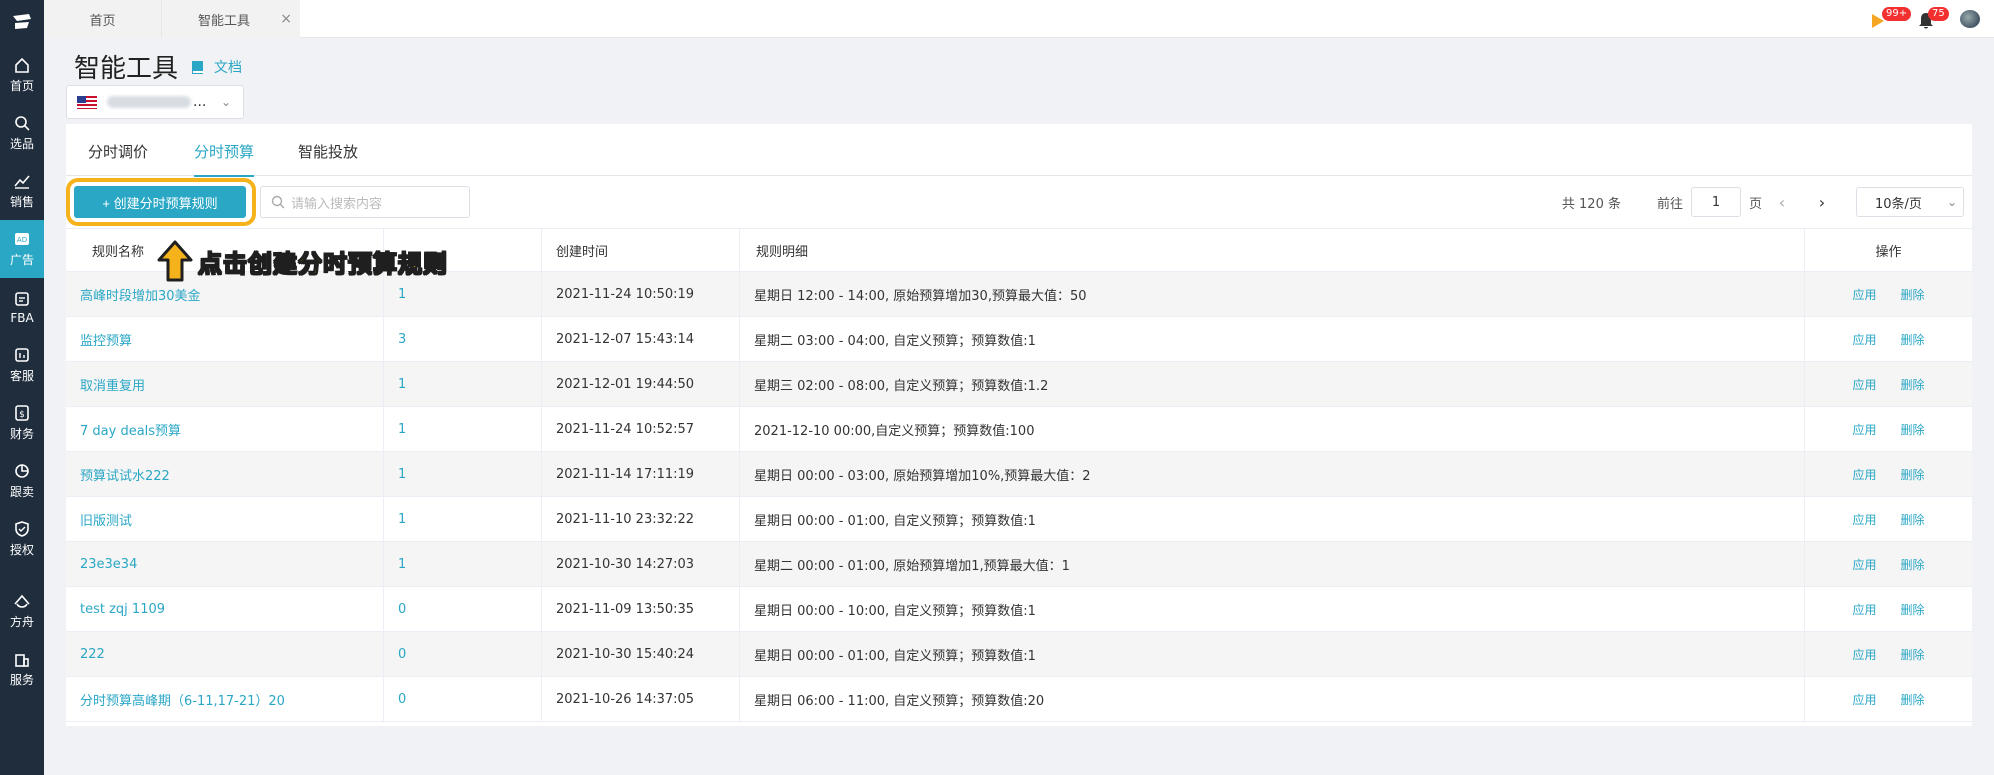  Describe the element at coordinates (895, 341) in the screenshot. I see `rule-detail: 星期二 03:00 - 04:00, 自定义预算；预算数值:1` at that location.